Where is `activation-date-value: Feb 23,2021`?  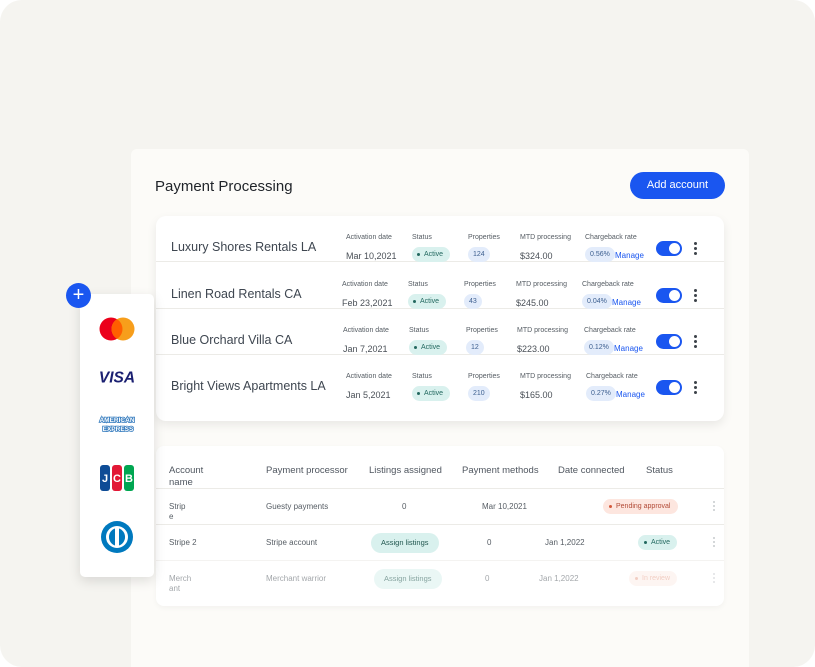
activation-date-value: Feb 23,2021 is located at coordinates (367, 303).